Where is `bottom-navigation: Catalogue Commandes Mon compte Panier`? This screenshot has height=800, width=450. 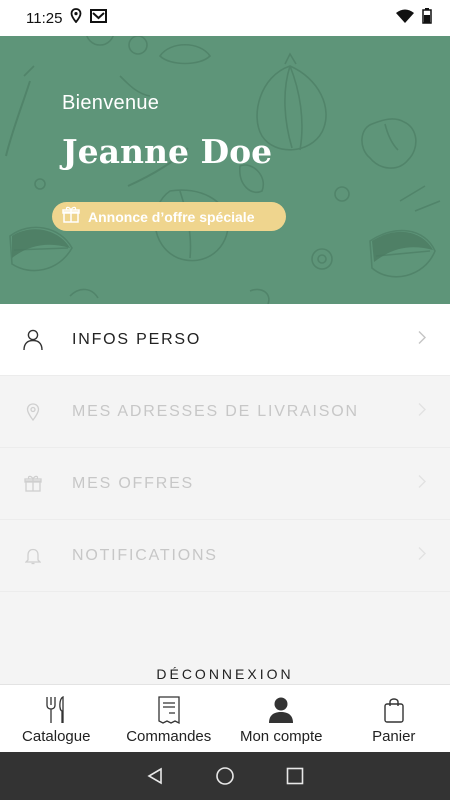 bottom-navigation: Catalogue Commandes Mon compte Panier is located at coordinates (225, 718).